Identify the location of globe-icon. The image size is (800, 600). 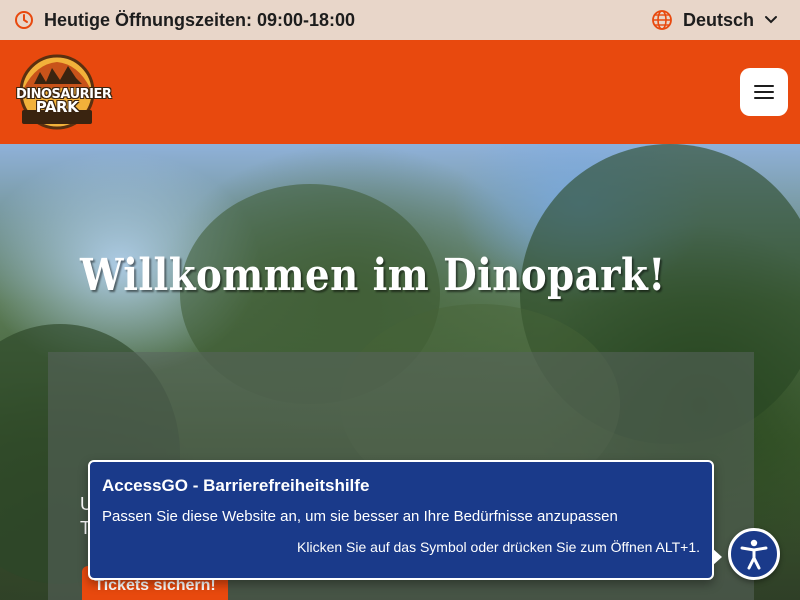
(662, 20).